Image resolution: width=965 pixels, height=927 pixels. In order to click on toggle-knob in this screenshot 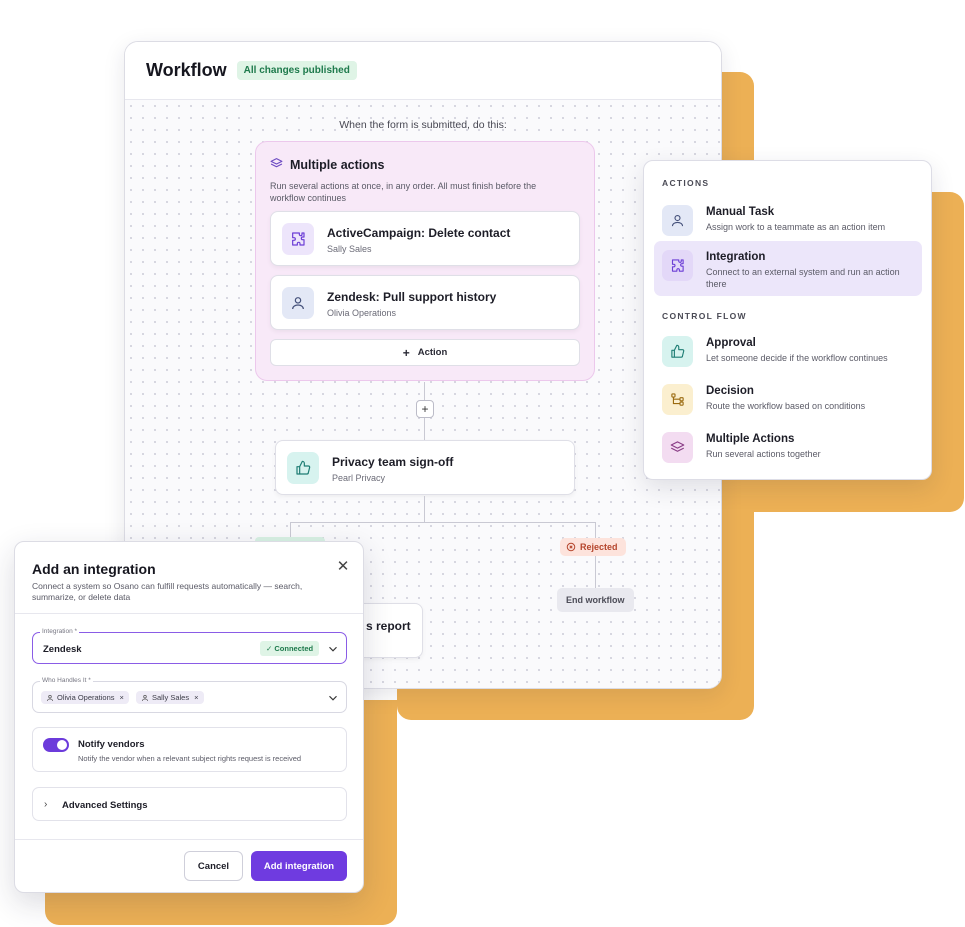, I will do `click(62, 745)`.